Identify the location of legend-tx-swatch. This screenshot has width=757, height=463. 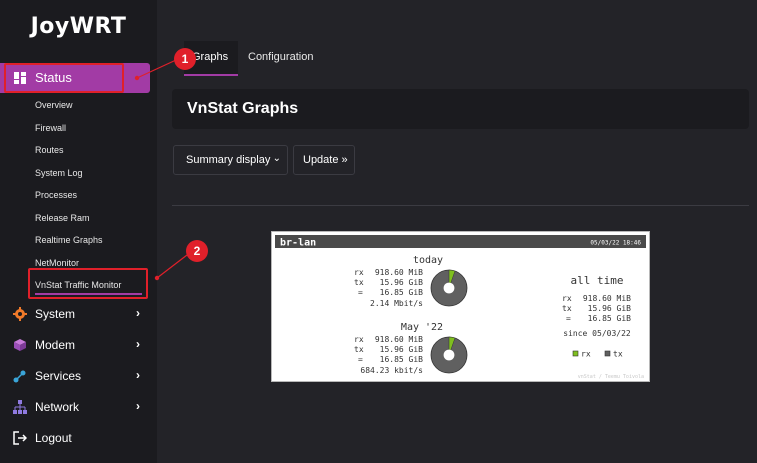
(607, 353).